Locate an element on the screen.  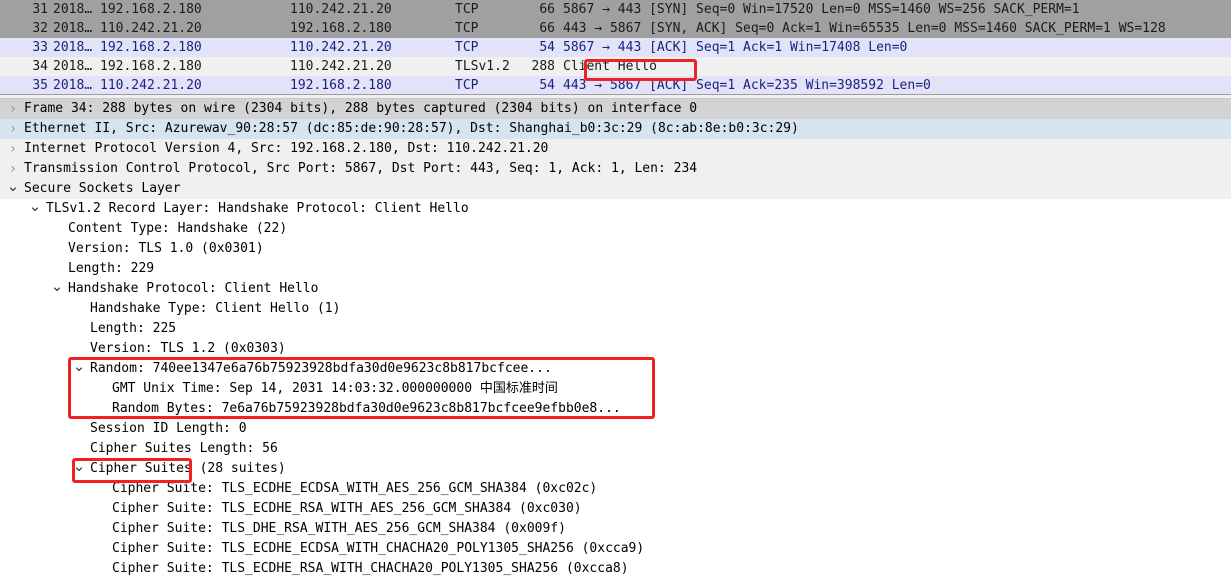
detail-tree-row: ⌄ Cipher Suites (28 suites) is located at coordinates (615, 469).